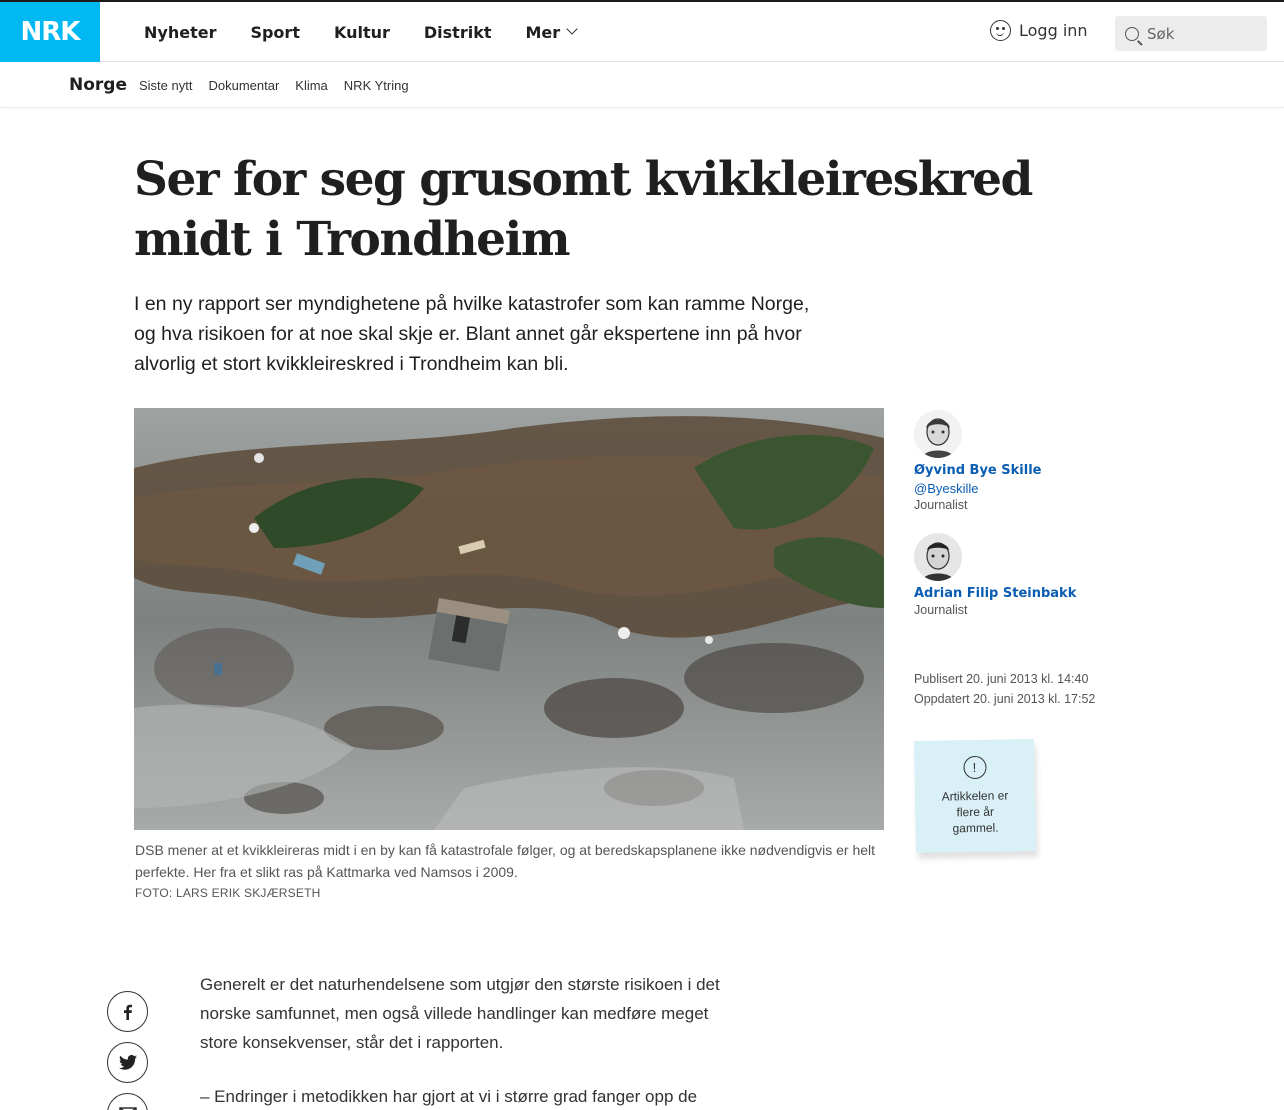 This screenshot has height=1110, width=1284. Describe the element at coordinates (1053, 30) in the screenshot. I see `login-label: Logg inn` at that location.